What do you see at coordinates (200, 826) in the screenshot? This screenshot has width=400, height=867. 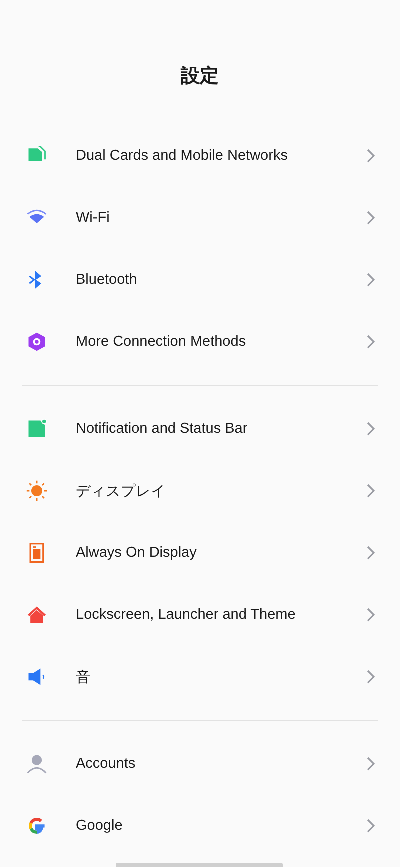 I see `settings-item: Google` at bounding box center [200, 826].